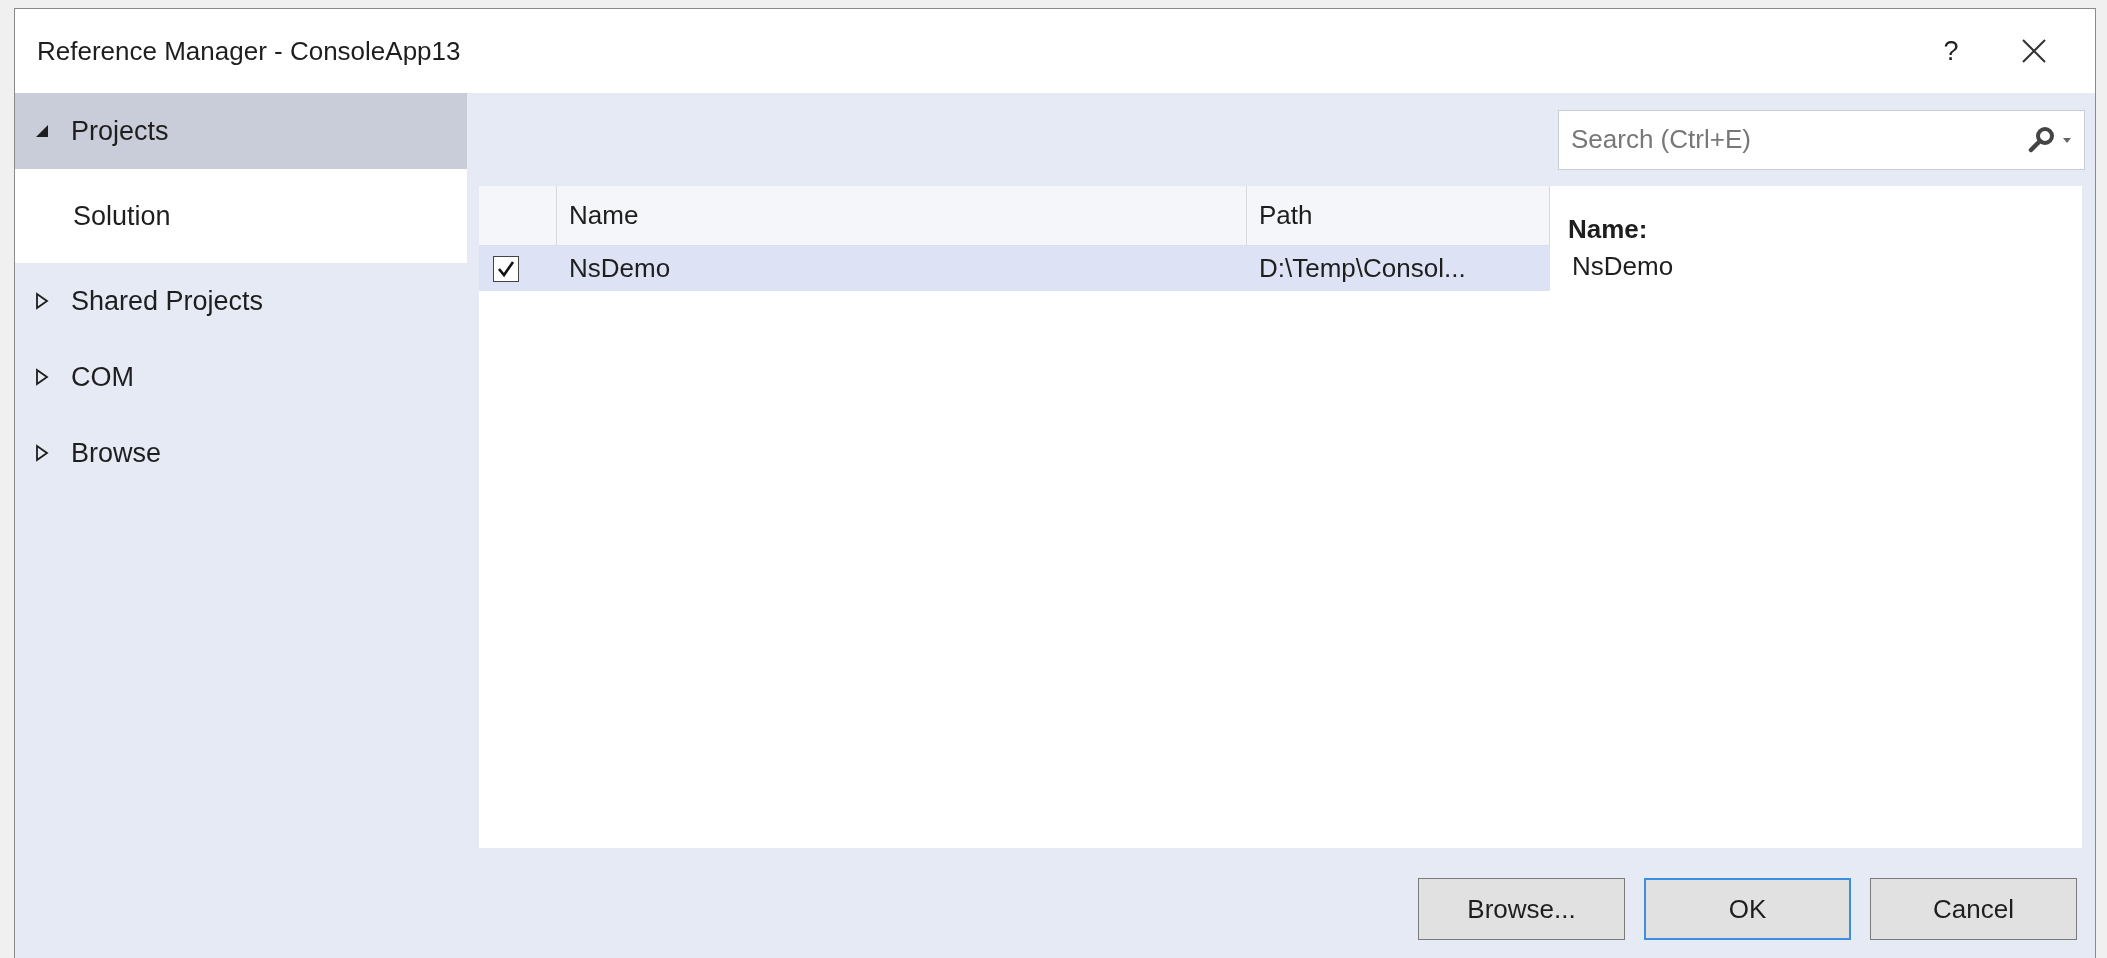 This screenshot has height=958, width=2107. Describe the element at coordinates (902, 268) in the screenshot. I see `table-cell: NsDemo` at that location.